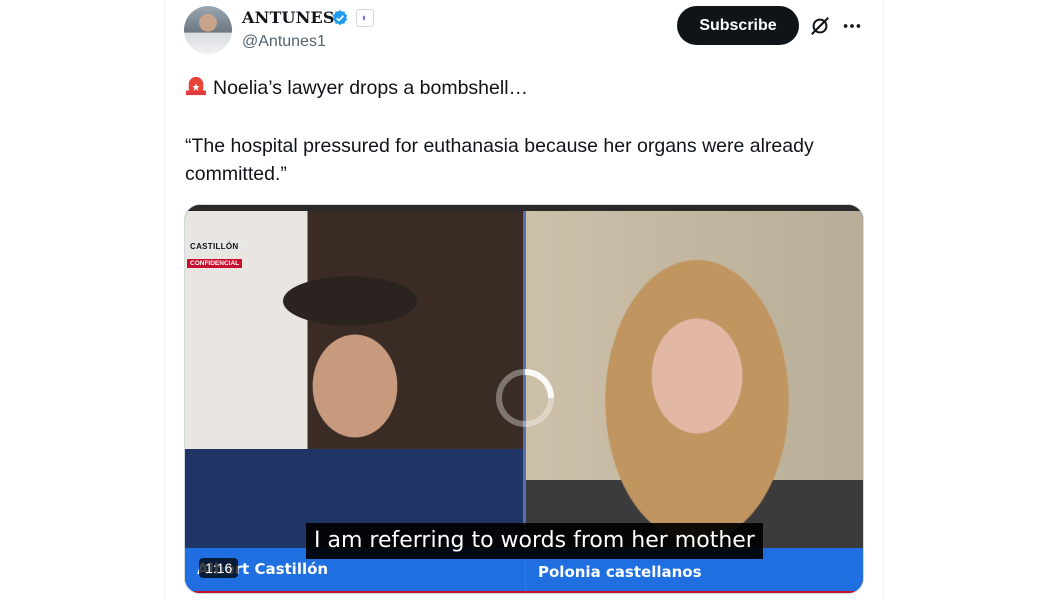 This screenshot has height=600, width=1050. What do you see at coordinates (288, 17) in the screenshot?
I see `author-display-name: ANTUNES` at bounding box center [288, 17].